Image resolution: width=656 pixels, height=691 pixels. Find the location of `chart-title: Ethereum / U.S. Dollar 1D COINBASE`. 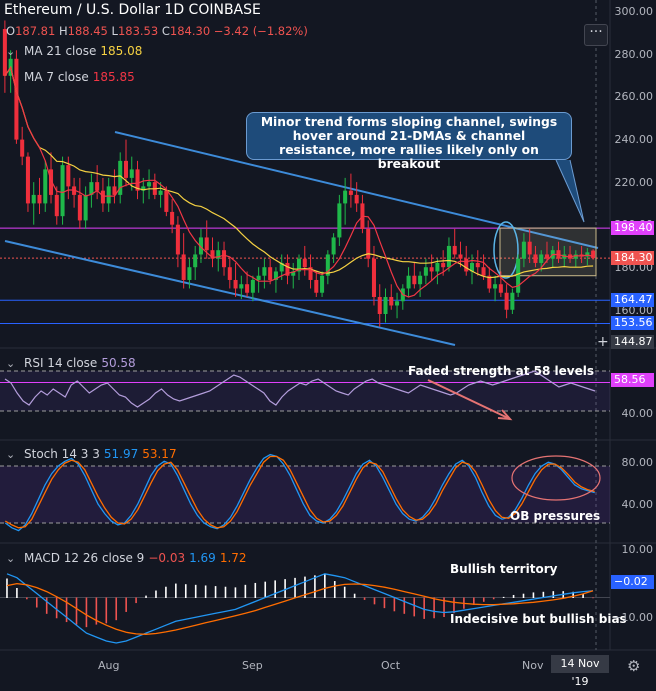

chart-title: Ethereum / U.S. Dollar 1D COINBASE is located at coordinates (132, 10).